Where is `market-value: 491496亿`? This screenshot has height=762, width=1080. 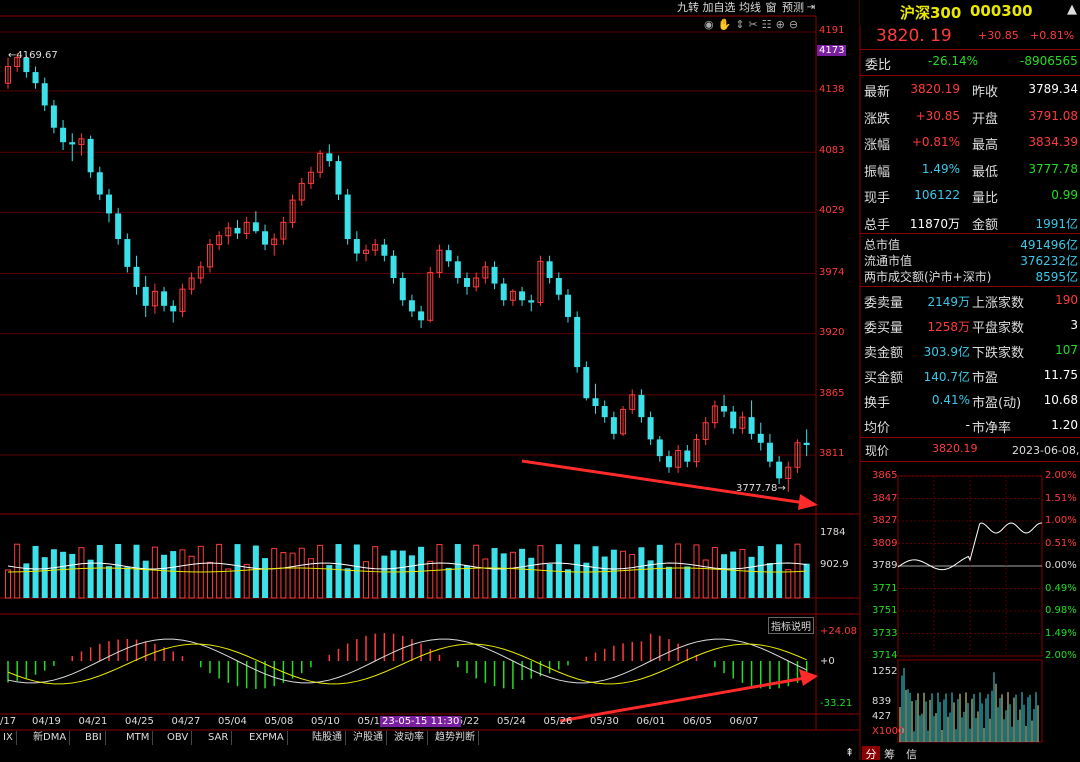 market-value: 491496亿 is located at coordinates (1049, 245).